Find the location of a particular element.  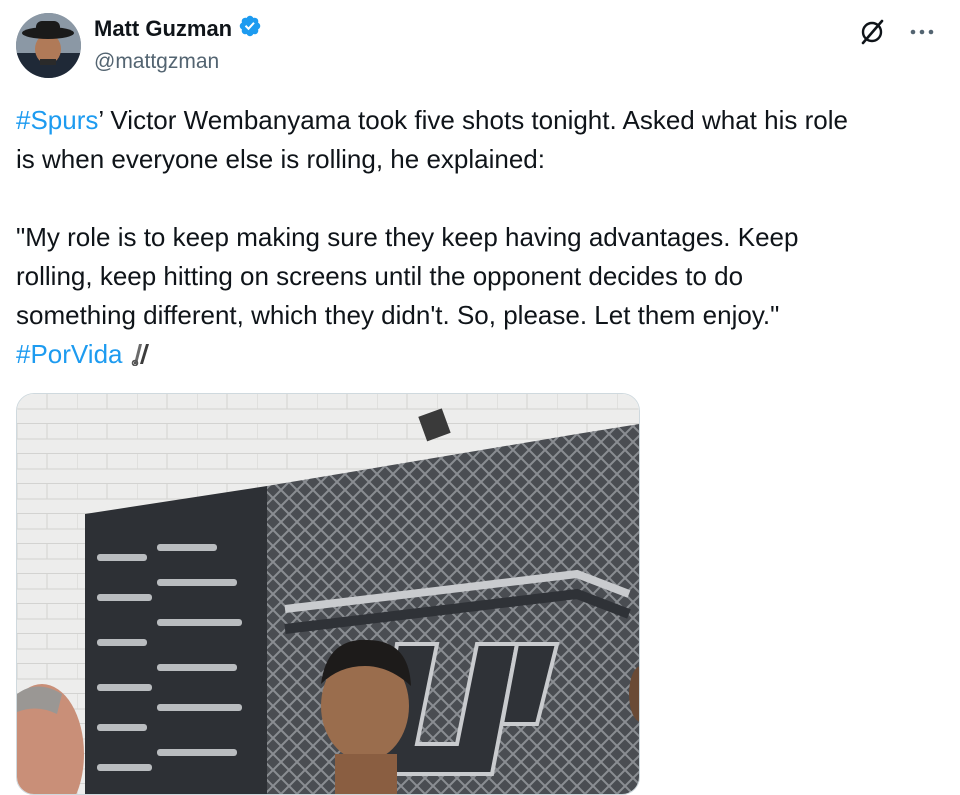

verified-badge-icon is located at coordinates (250, 28).